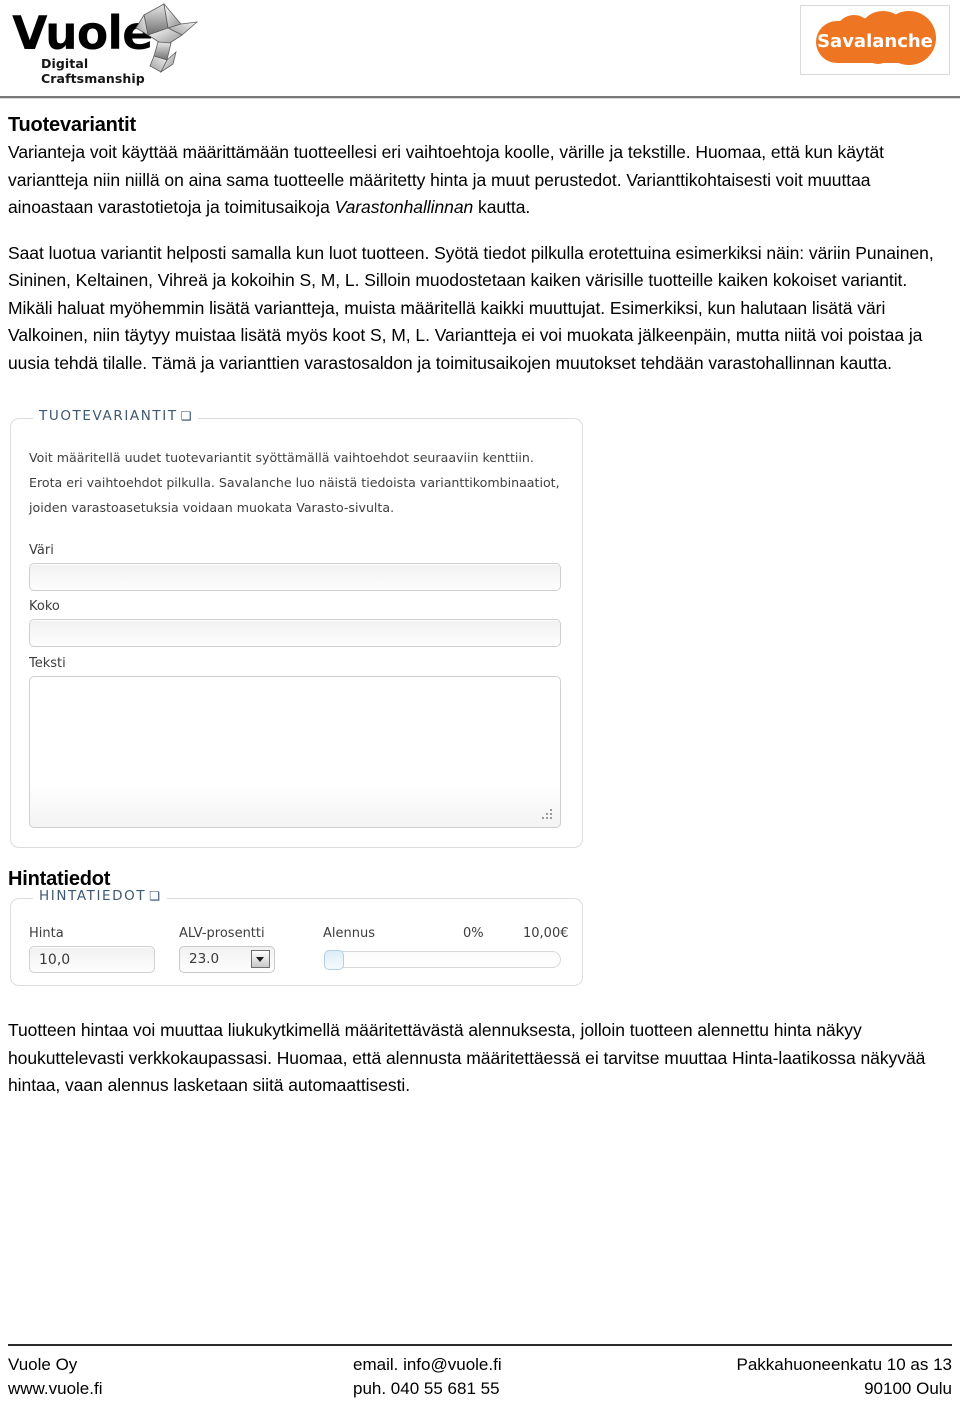 The image size is (960, 1403). Describe the element at coordinates (442, 960) in the screenshot. I see `slider-alennus-track` at that location.